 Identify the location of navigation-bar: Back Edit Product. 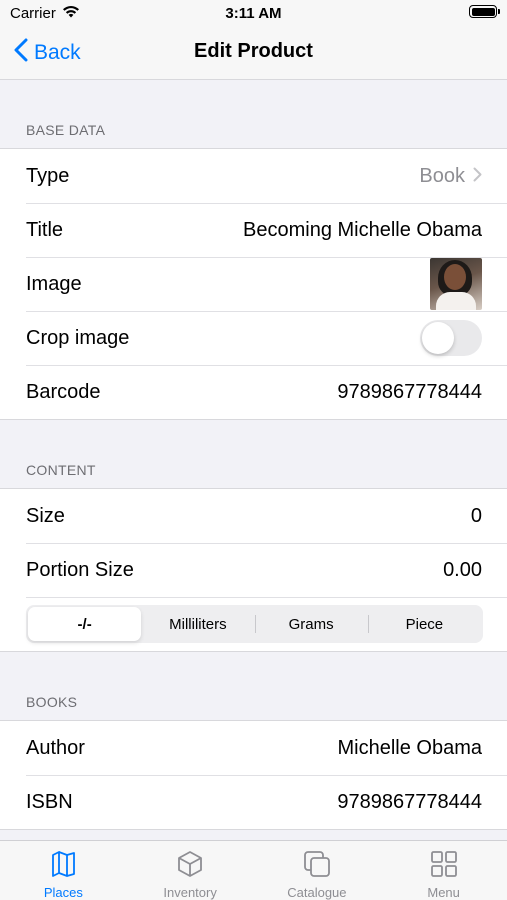
(253, 54).